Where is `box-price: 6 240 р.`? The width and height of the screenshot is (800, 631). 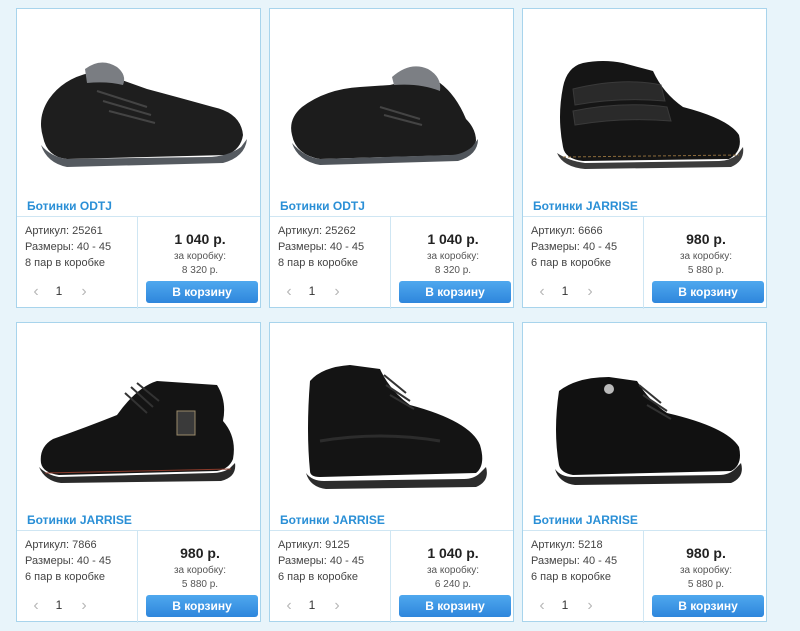 box-price: 6 240 р. is located at coordinates (453, 584).